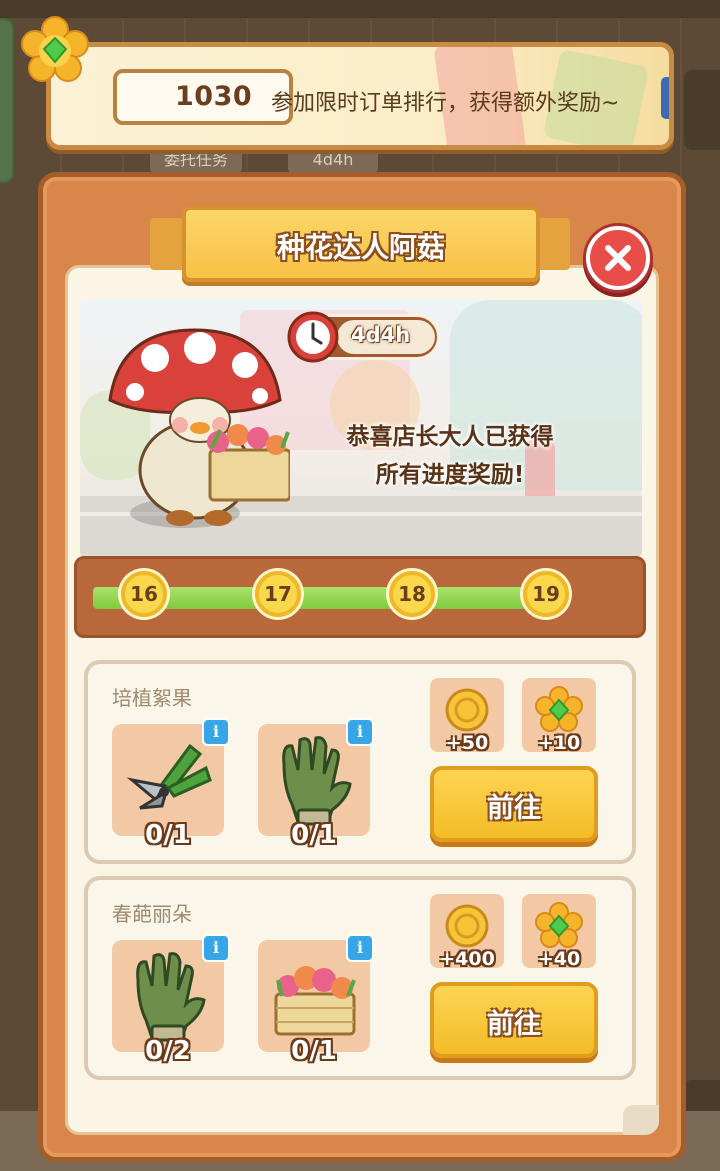 The height and width of the screenshot is (1171, 720). Describe the element at coordinates (7, 100) in the screenshot. I see `bg-side-button` at that location.